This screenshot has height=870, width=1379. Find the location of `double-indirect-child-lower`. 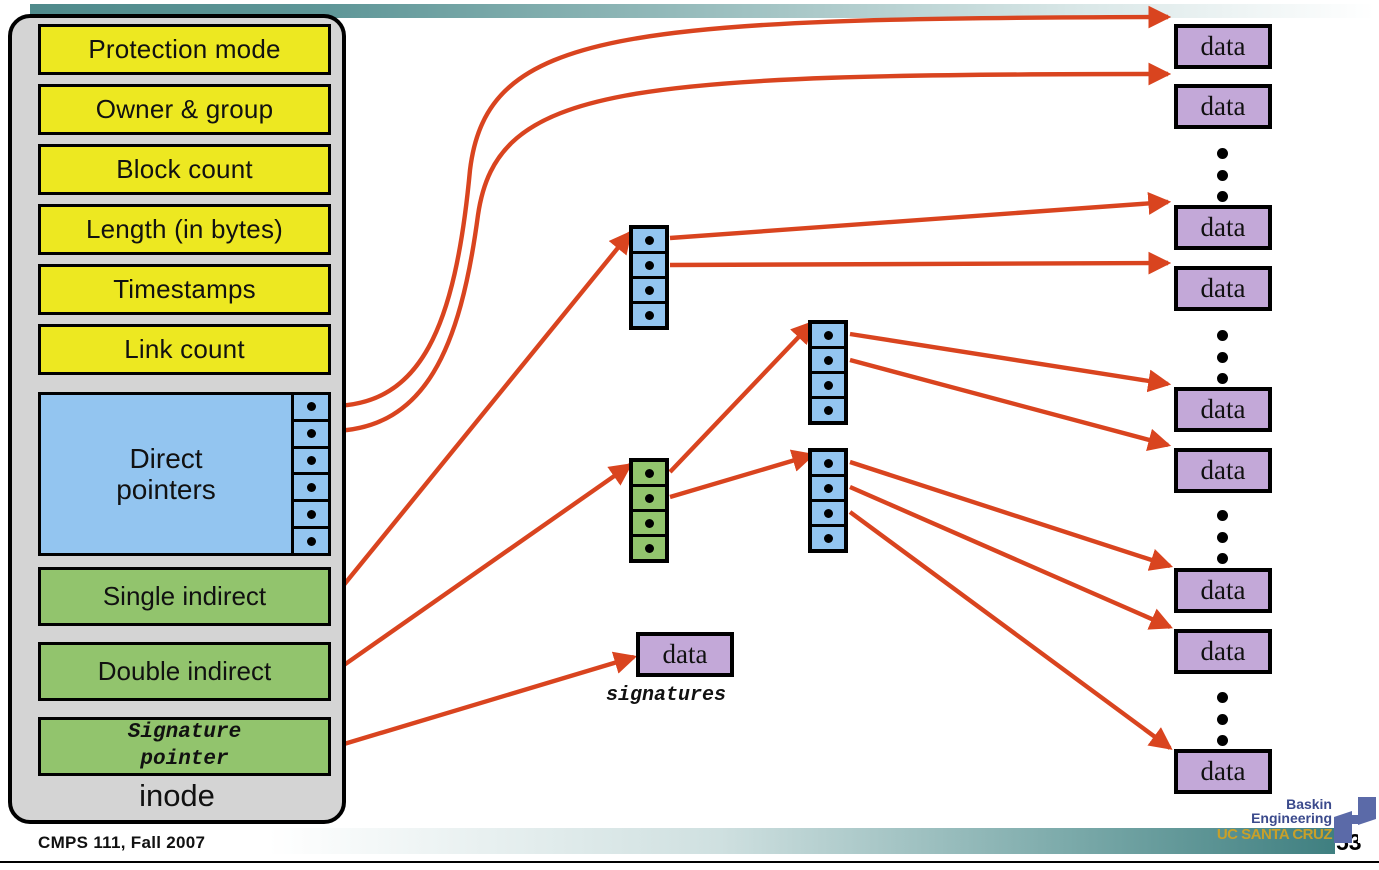

double-indirect-child-lower is located at coordinates (828, 500).